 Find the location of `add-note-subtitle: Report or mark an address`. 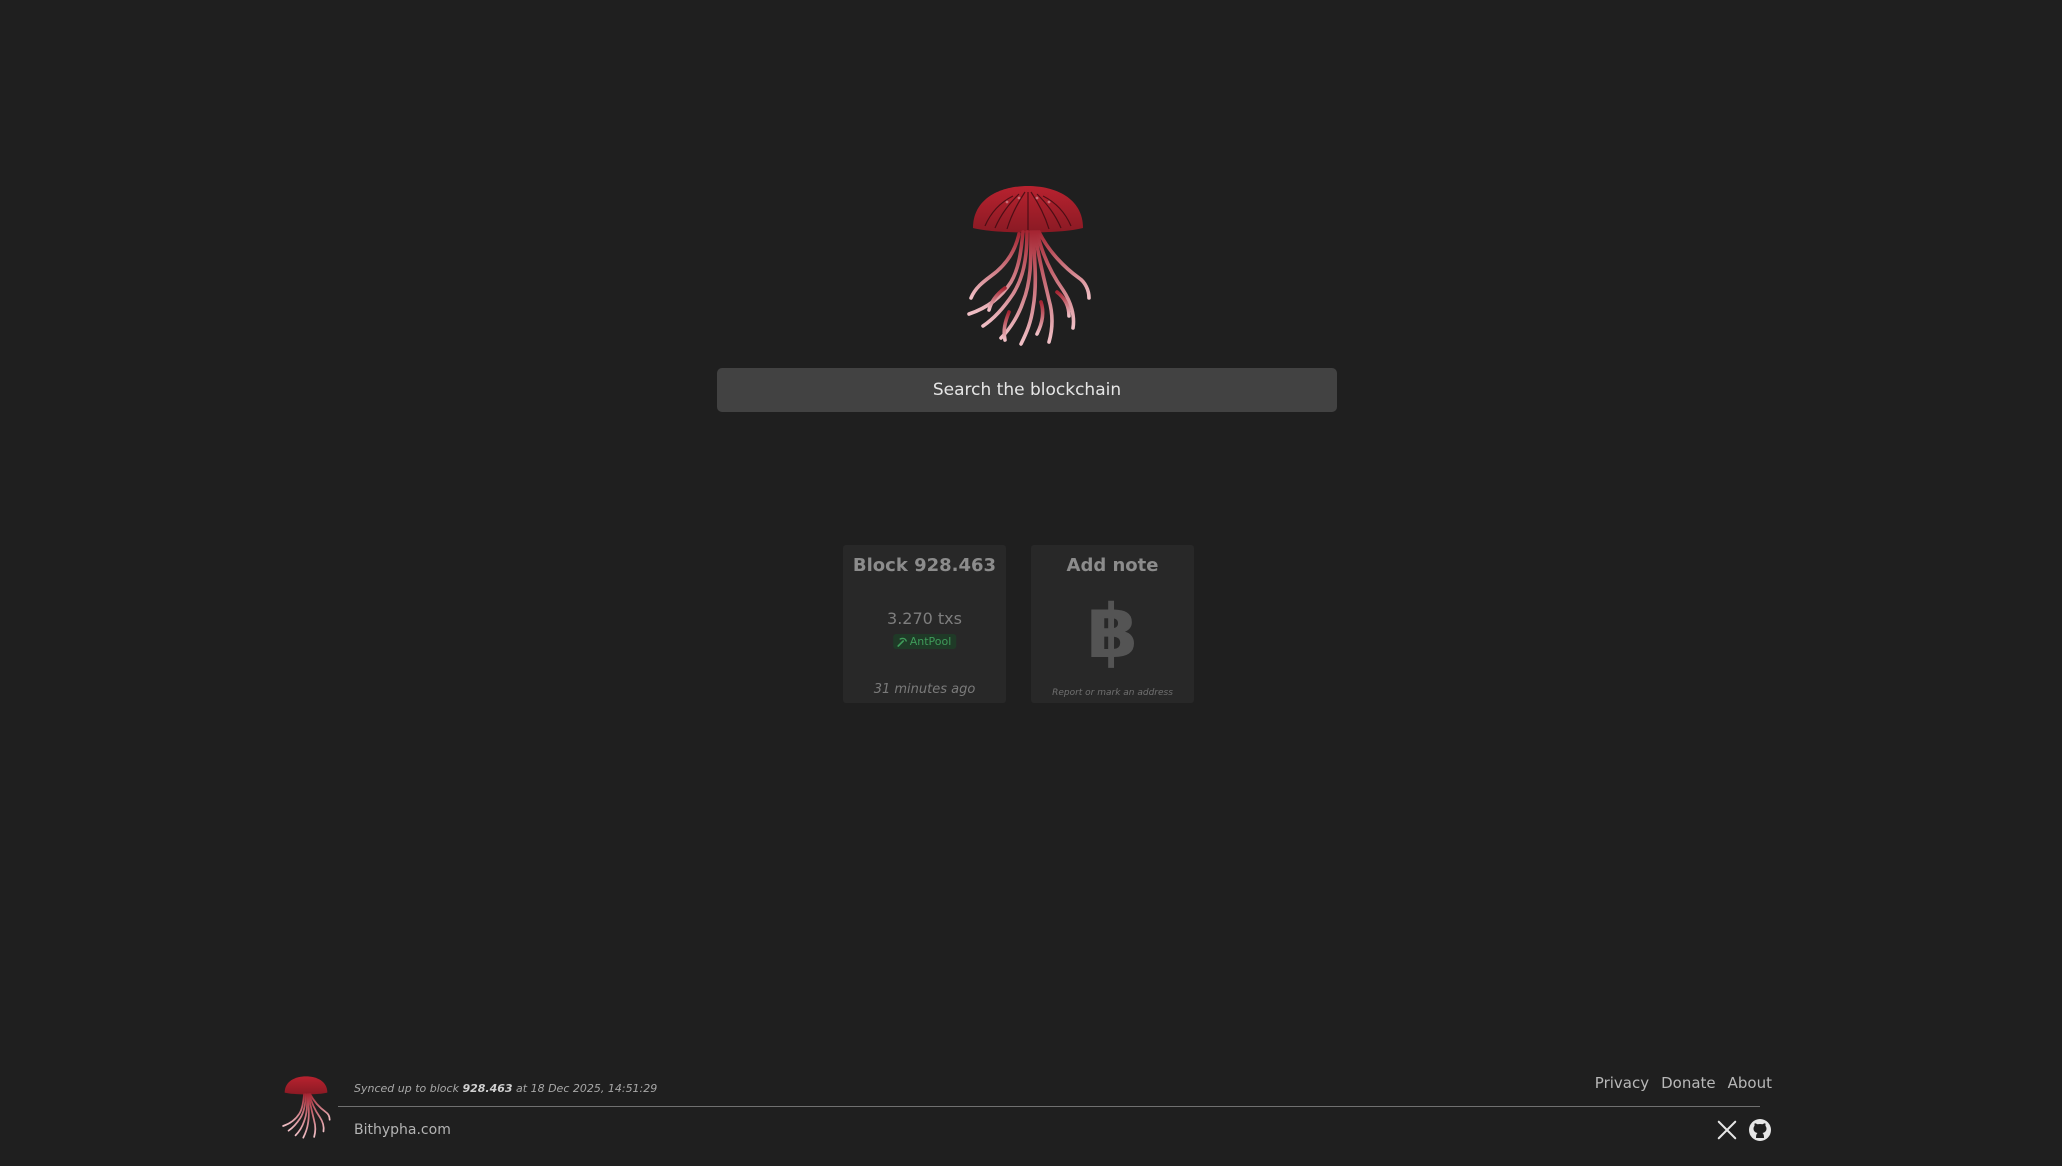

add-note-subtitle: Report or mark an address is located at coordinates (1112, 693).